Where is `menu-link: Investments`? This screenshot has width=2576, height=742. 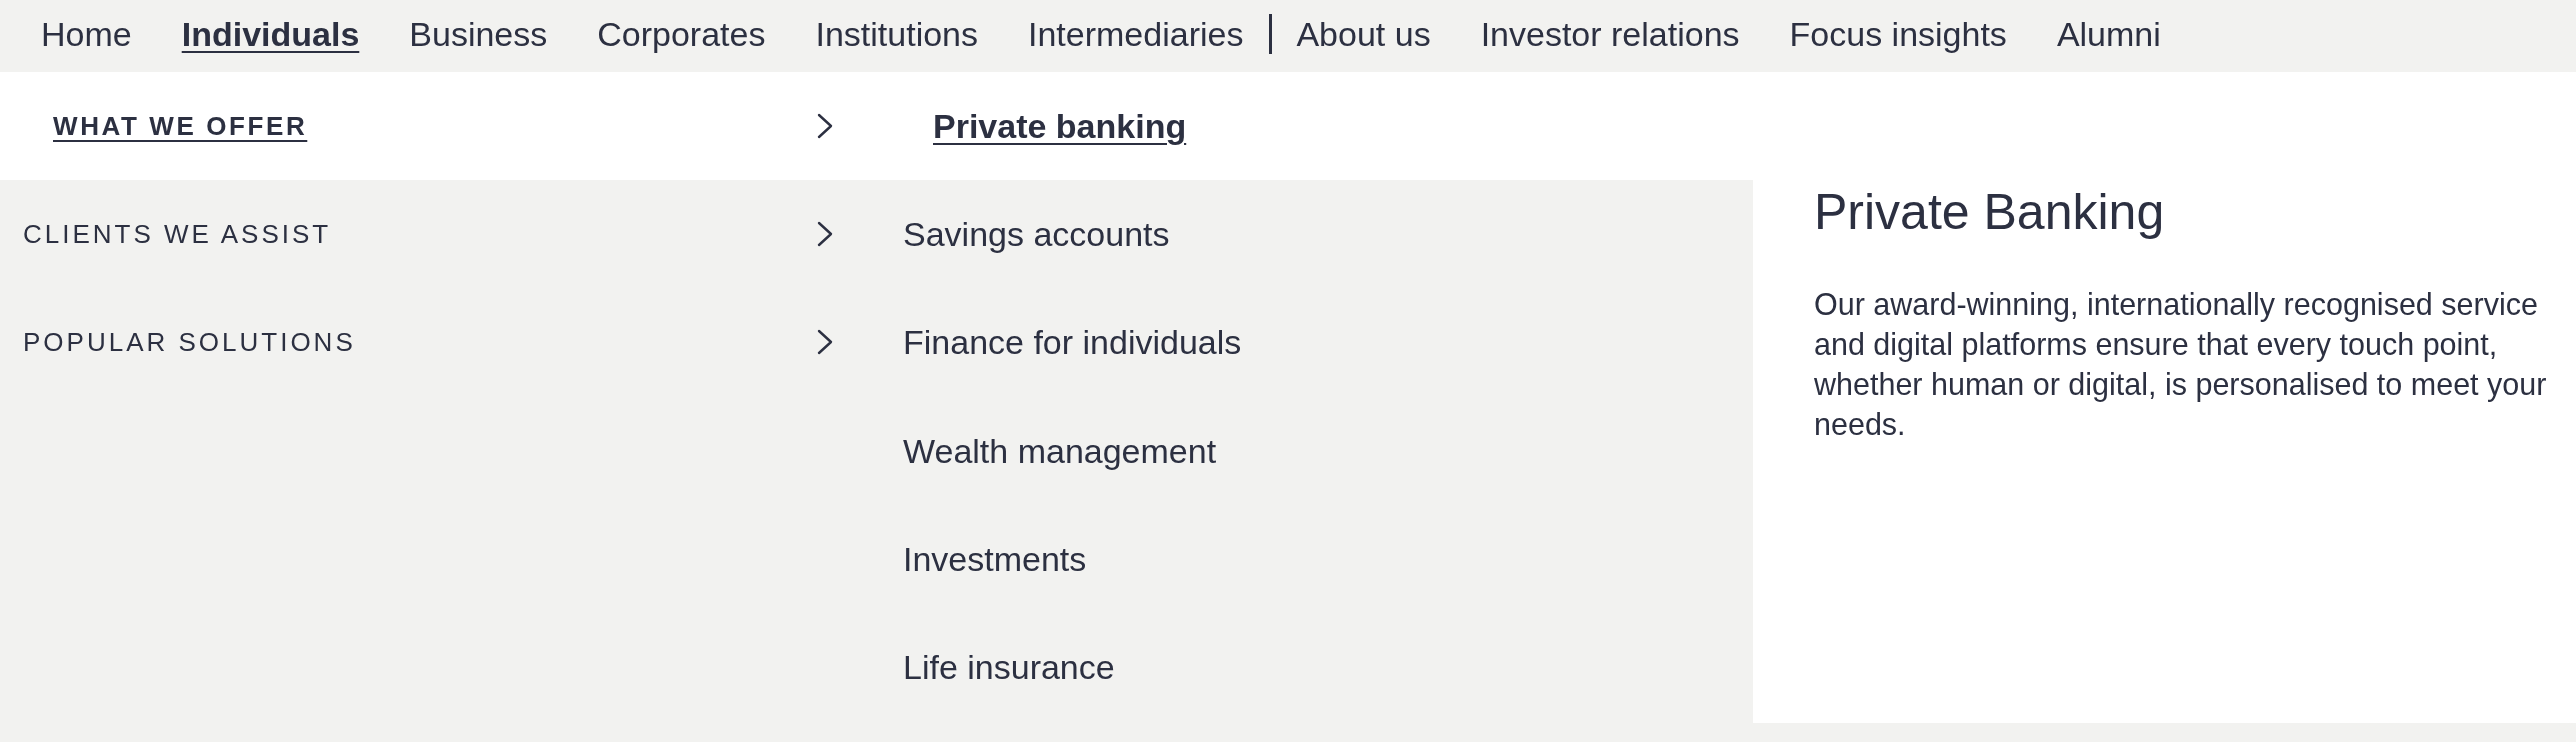 menu-link: Investments is located at coordinates (1311, 559).